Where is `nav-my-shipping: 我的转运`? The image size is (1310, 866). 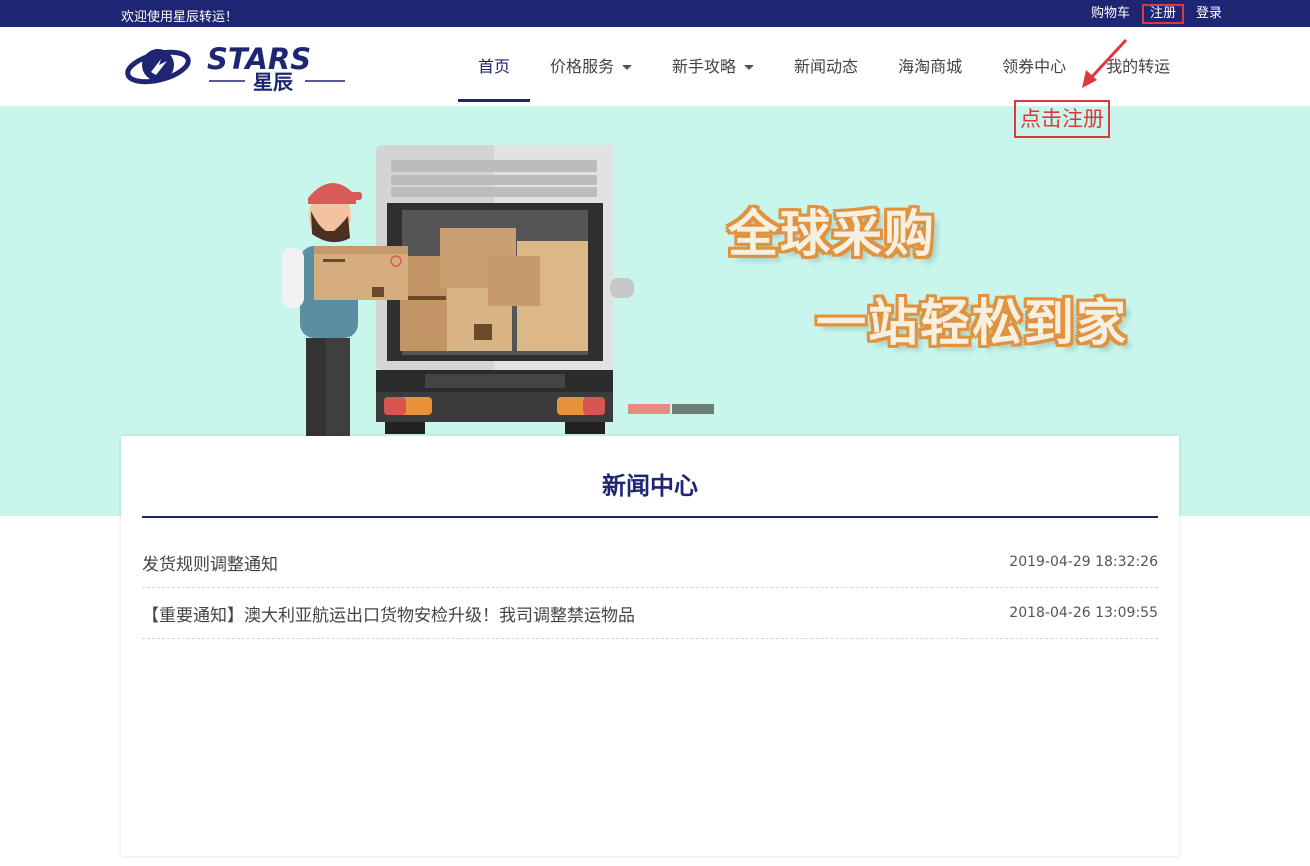
nav-my-shipping: 我的转运 is located at coordinates (1138, 66).